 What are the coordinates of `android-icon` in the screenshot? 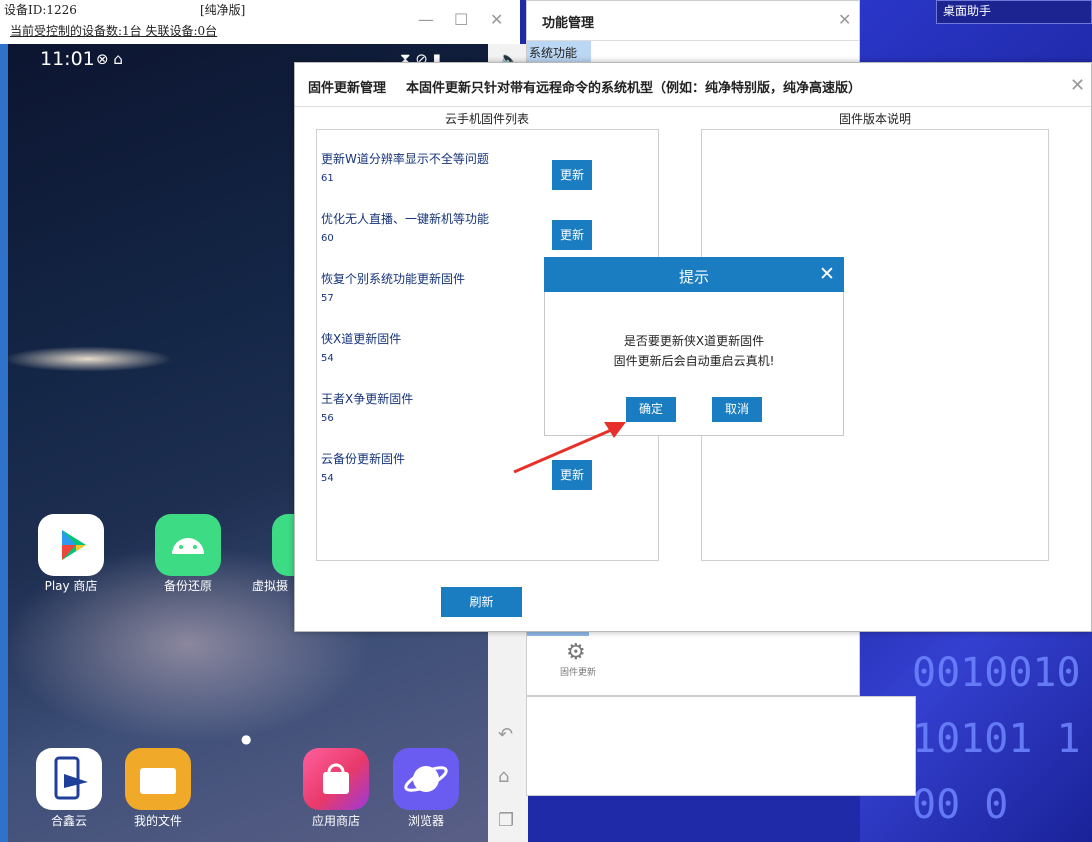 It's located at (188, 546).